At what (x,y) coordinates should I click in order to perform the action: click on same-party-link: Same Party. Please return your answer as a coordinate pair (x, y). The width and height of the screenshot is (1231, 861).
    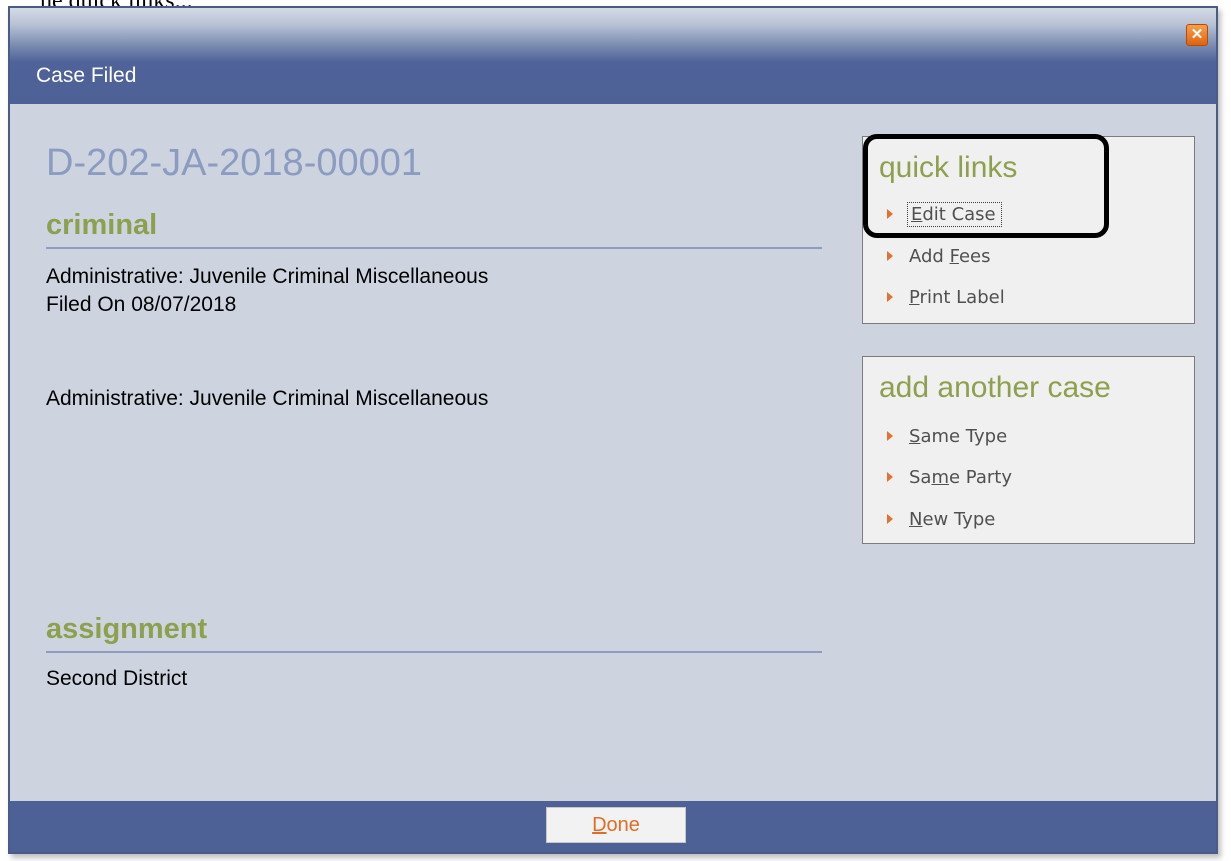
    Looking at the image, I should click on (949, 477).